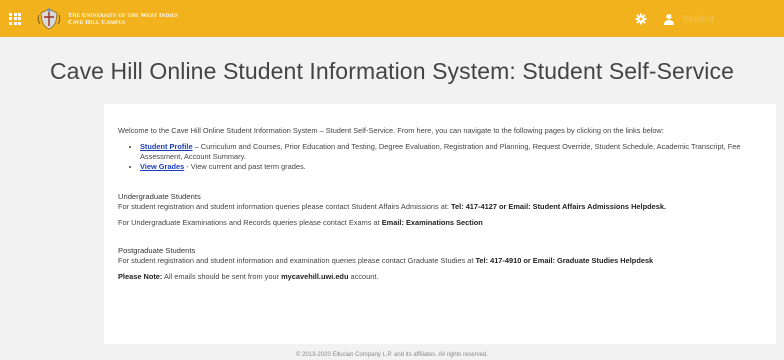 This screenshot has height=360, width=784. What do you see at coordinates (162, 166) in the screenshot?
I see `view-grades-link: View Grades` at bounding box center [162, 166].